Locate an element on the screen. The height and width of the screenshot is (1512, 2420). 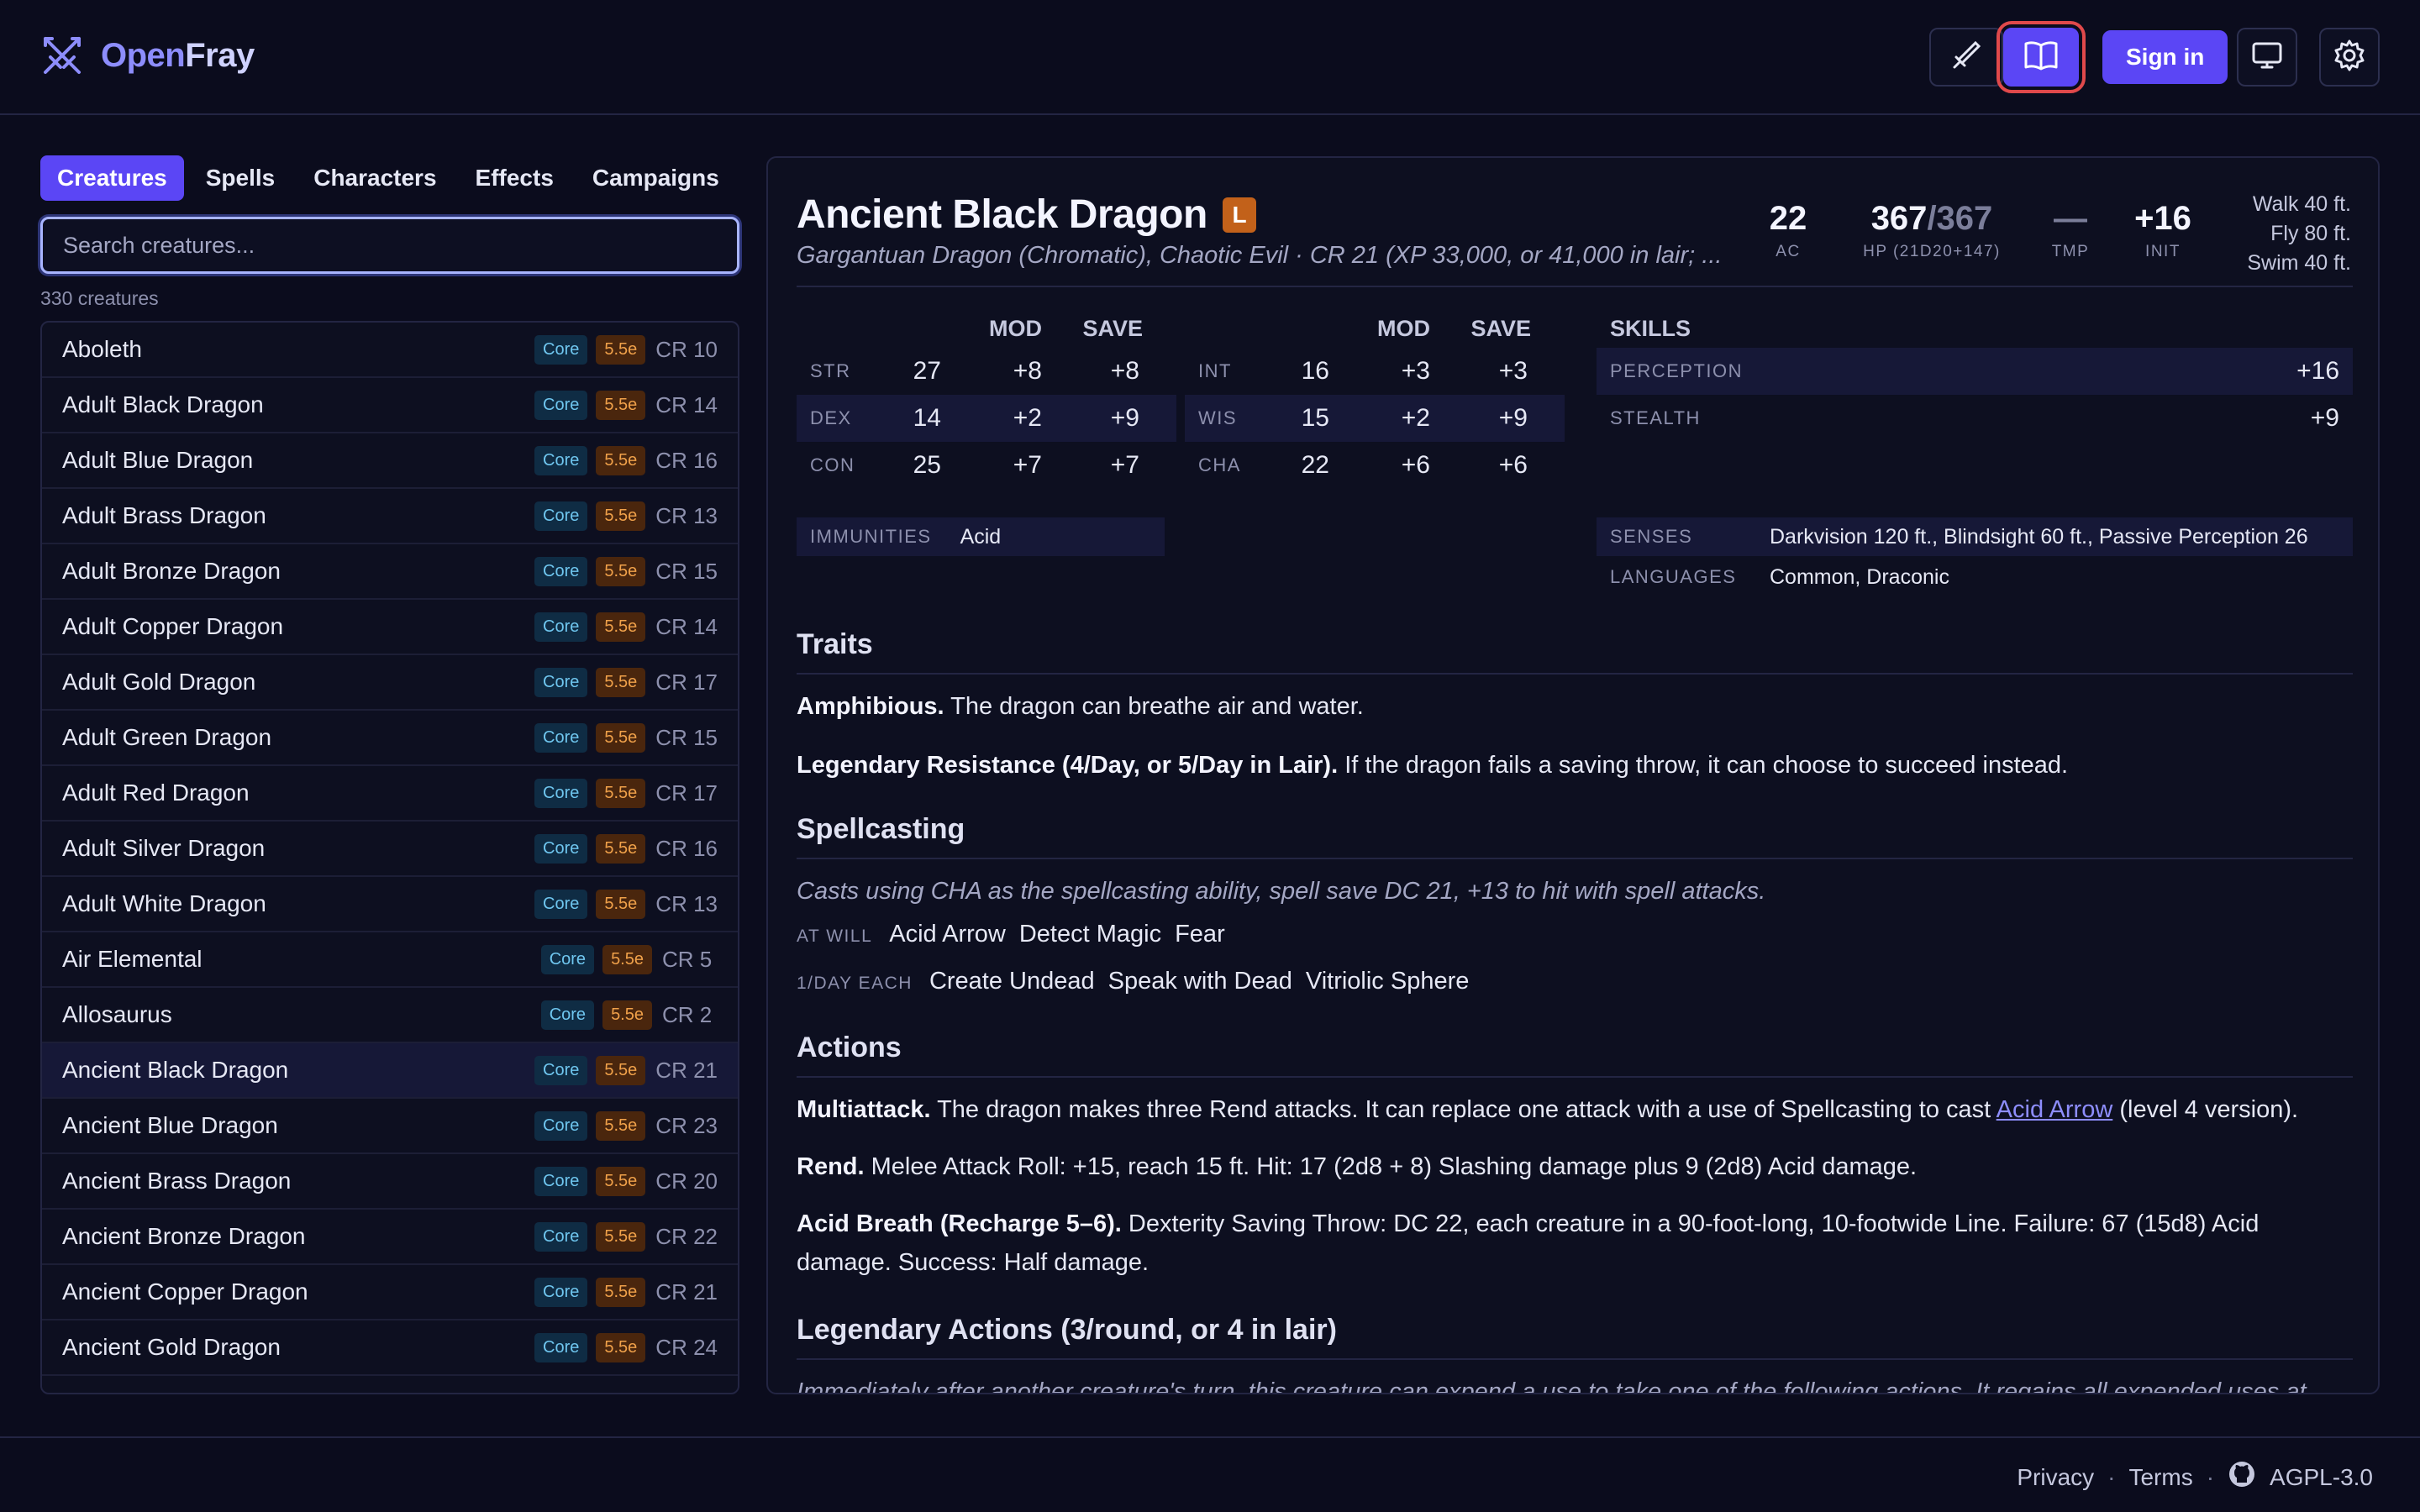
challenge-rating: CR 2 is located at coordinates (688, 1014).